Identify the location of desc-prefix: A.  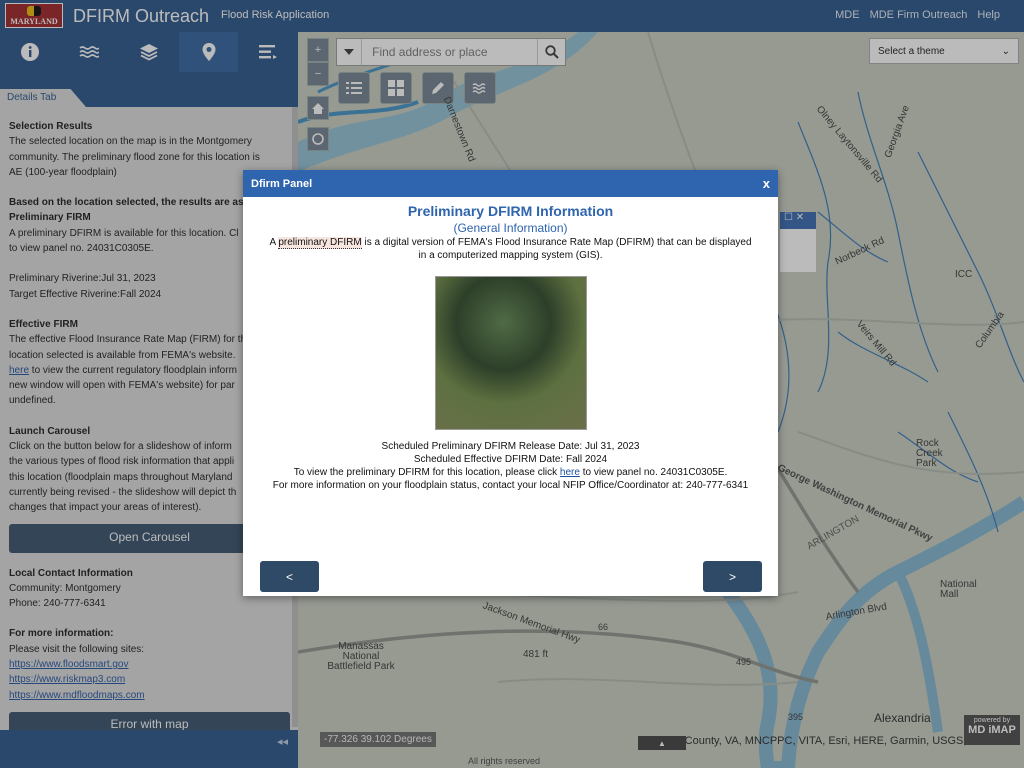
(274, 242).